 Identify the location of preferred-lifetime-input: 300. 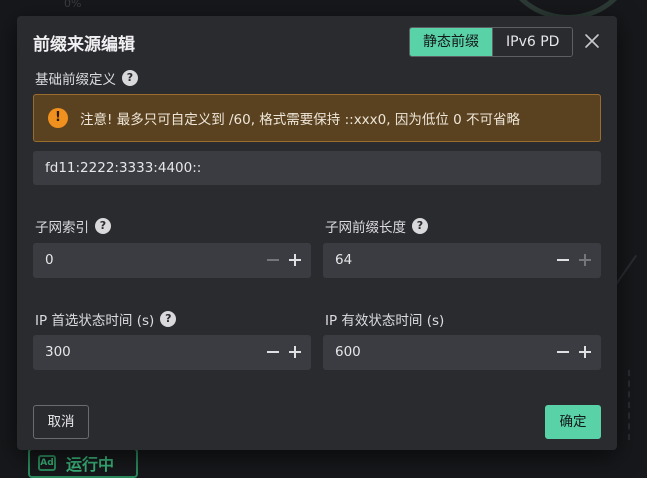
(172, 352).